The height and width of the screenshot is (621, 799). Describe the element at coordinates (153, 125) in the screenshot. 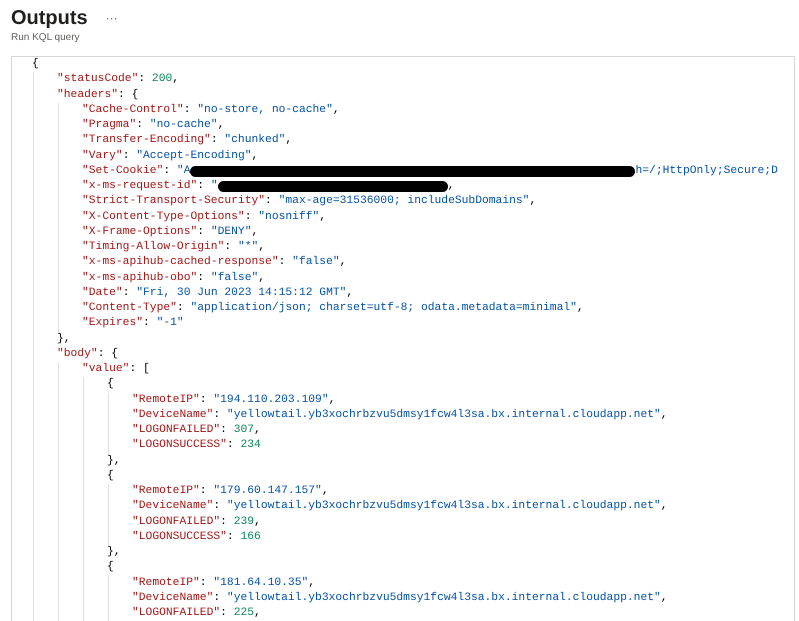

I see `code-line: "Pragma": "no-cache",` at that location.